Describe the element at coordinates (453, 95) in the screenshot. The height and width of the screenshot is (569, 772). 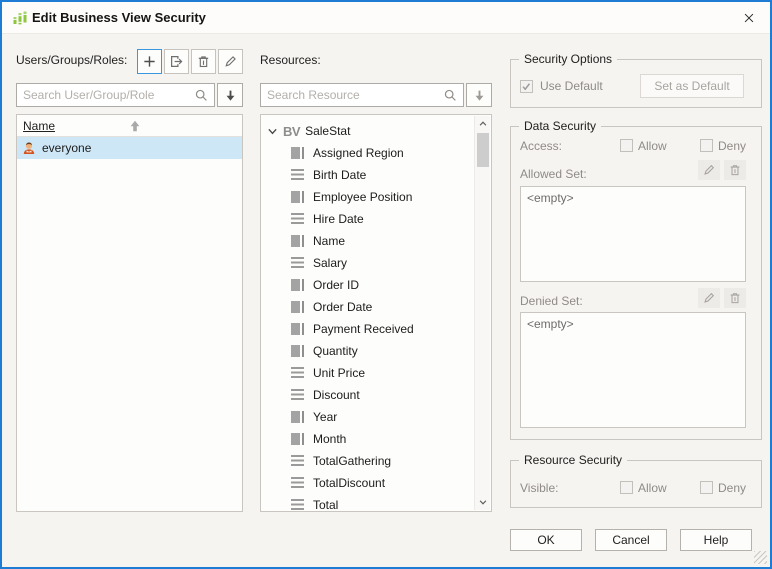
I see `search-icon` at that location.